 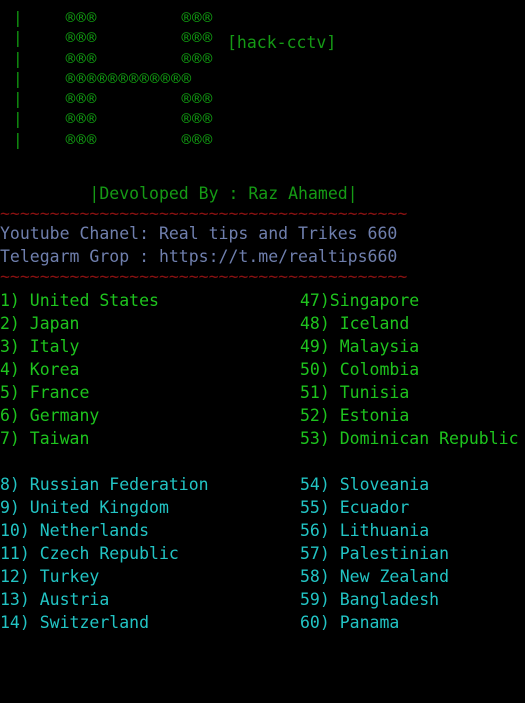 I want to click on country-option-60: 60) Panama, so click(x=349, y=622).